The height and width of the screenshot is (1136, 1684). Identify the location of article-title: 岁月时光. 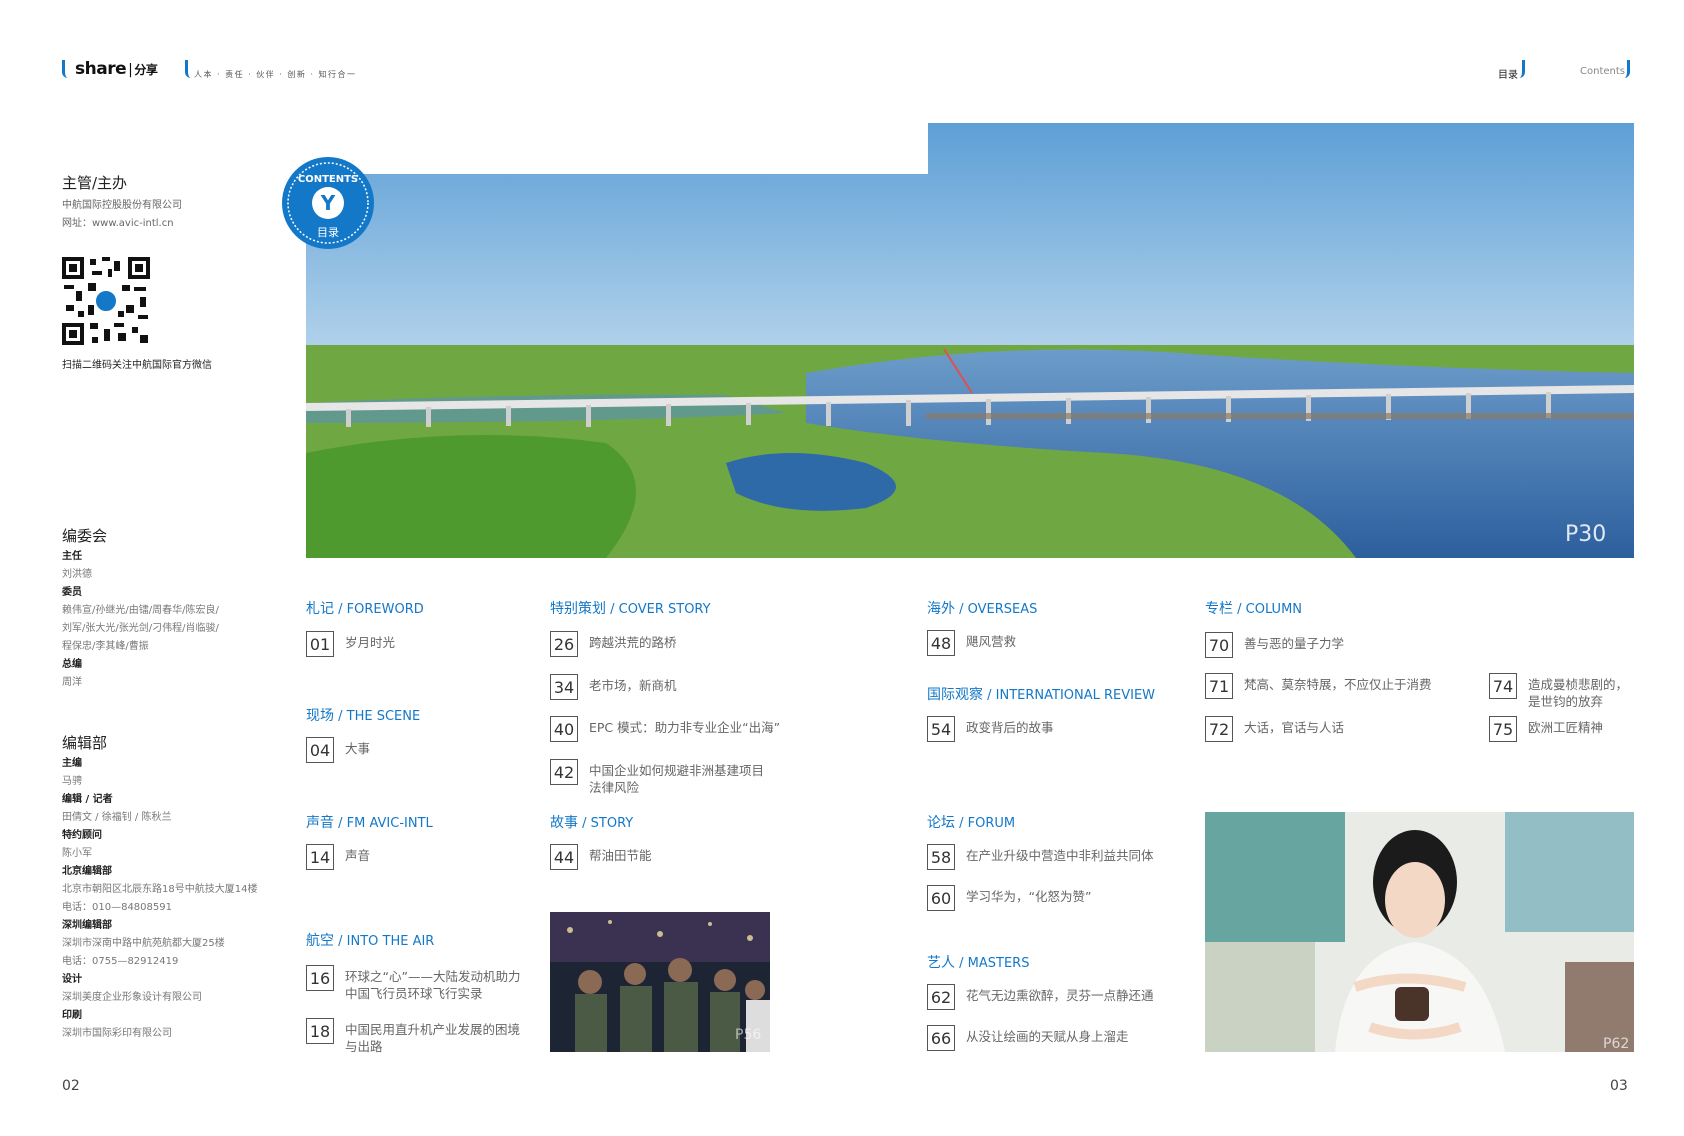
(370, 642).